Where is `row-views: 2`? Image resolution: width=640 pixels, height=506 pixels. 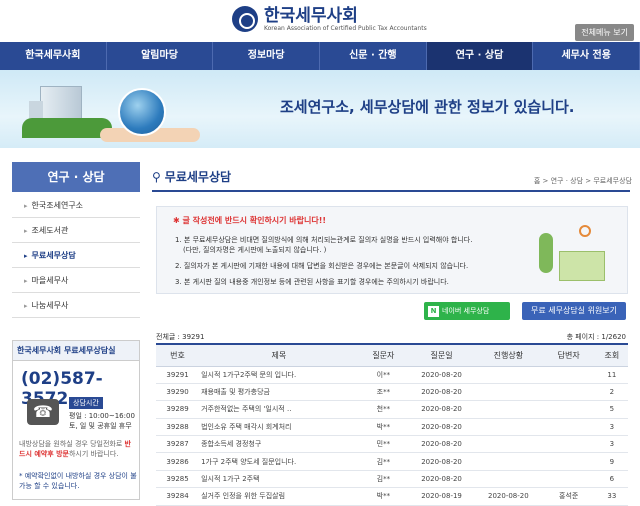
row-views: 2 is located at coordinates (611, 392).